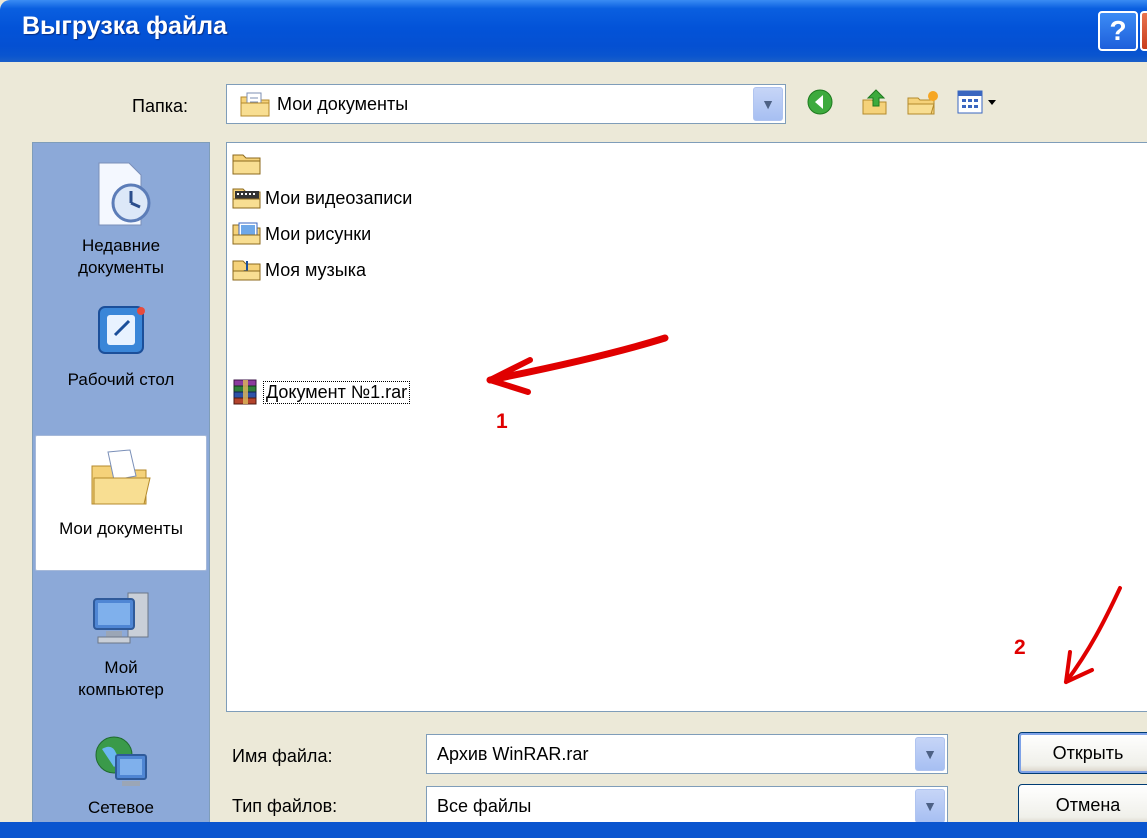 This screenshot has width=1147, height=838. Describe the element at coordinates (282, 756) in the screenshot. I see `filename-label: Имя файла:` at that location.